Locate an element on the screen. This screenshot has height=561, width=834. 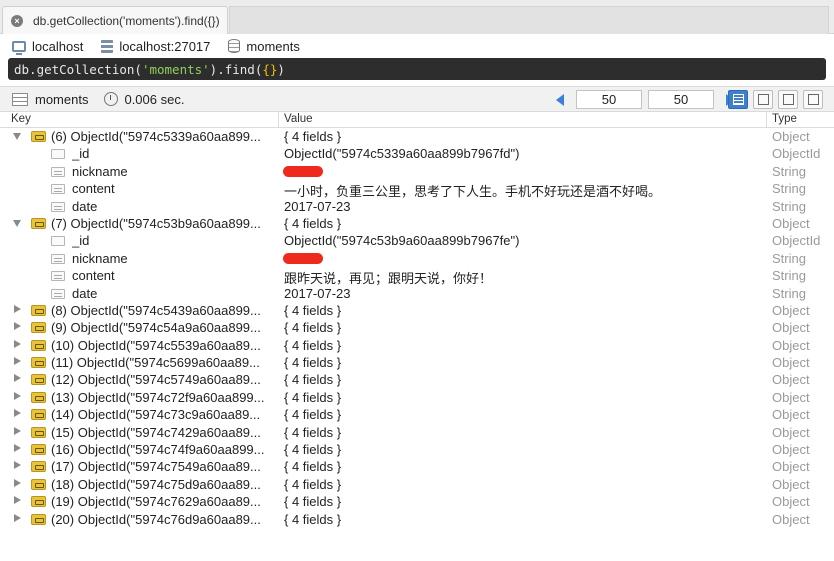
maximize-icon is located at coordinates (813, 99).